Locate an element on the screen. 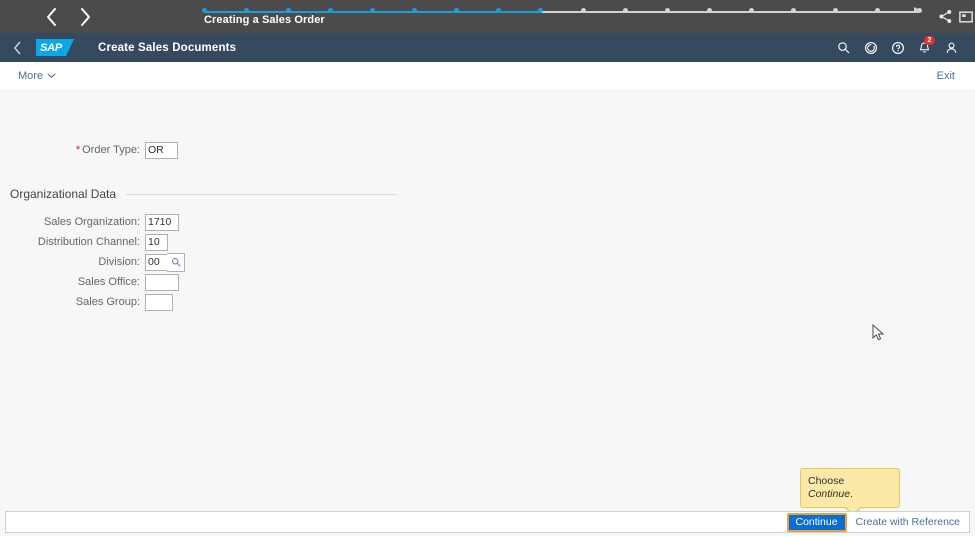 This screenshot has width=975, height=536. organizational-data-section-header: Organizational Data is located at coordinates (198, 194).